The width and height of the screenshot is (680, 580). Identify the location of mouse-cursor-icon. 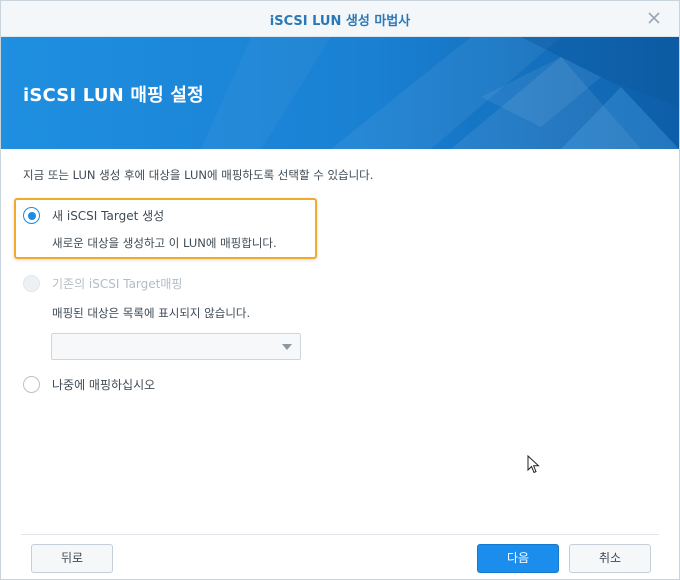
(533, 464).